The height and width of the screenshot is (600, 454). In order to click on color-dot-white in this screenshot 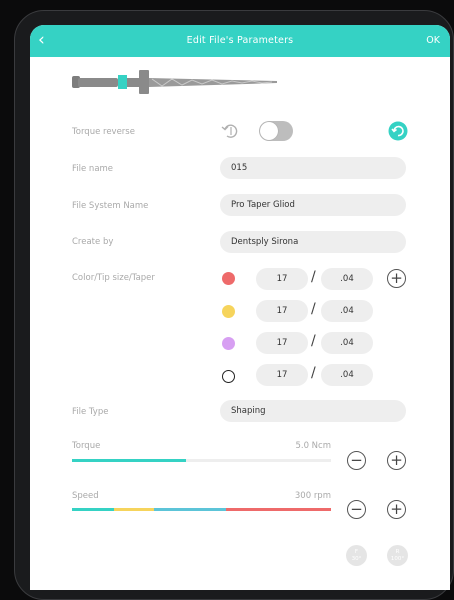, I will do `click(228, 376)`.